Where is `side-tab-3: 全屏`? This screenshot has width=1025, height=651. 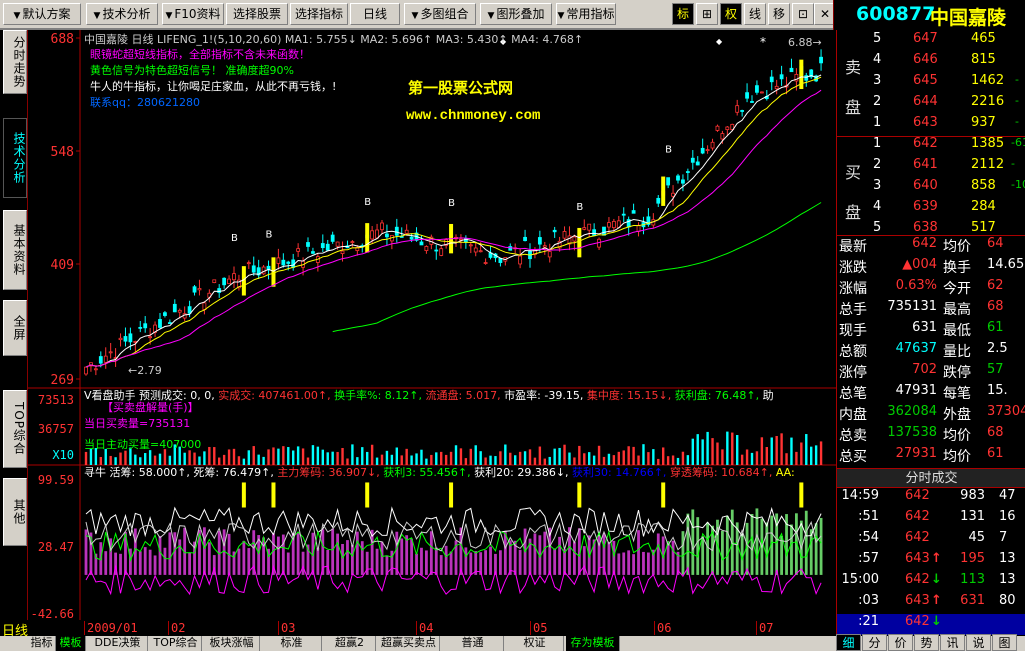
side-tab-3: 全屏 is located at coordinates (15, 328).